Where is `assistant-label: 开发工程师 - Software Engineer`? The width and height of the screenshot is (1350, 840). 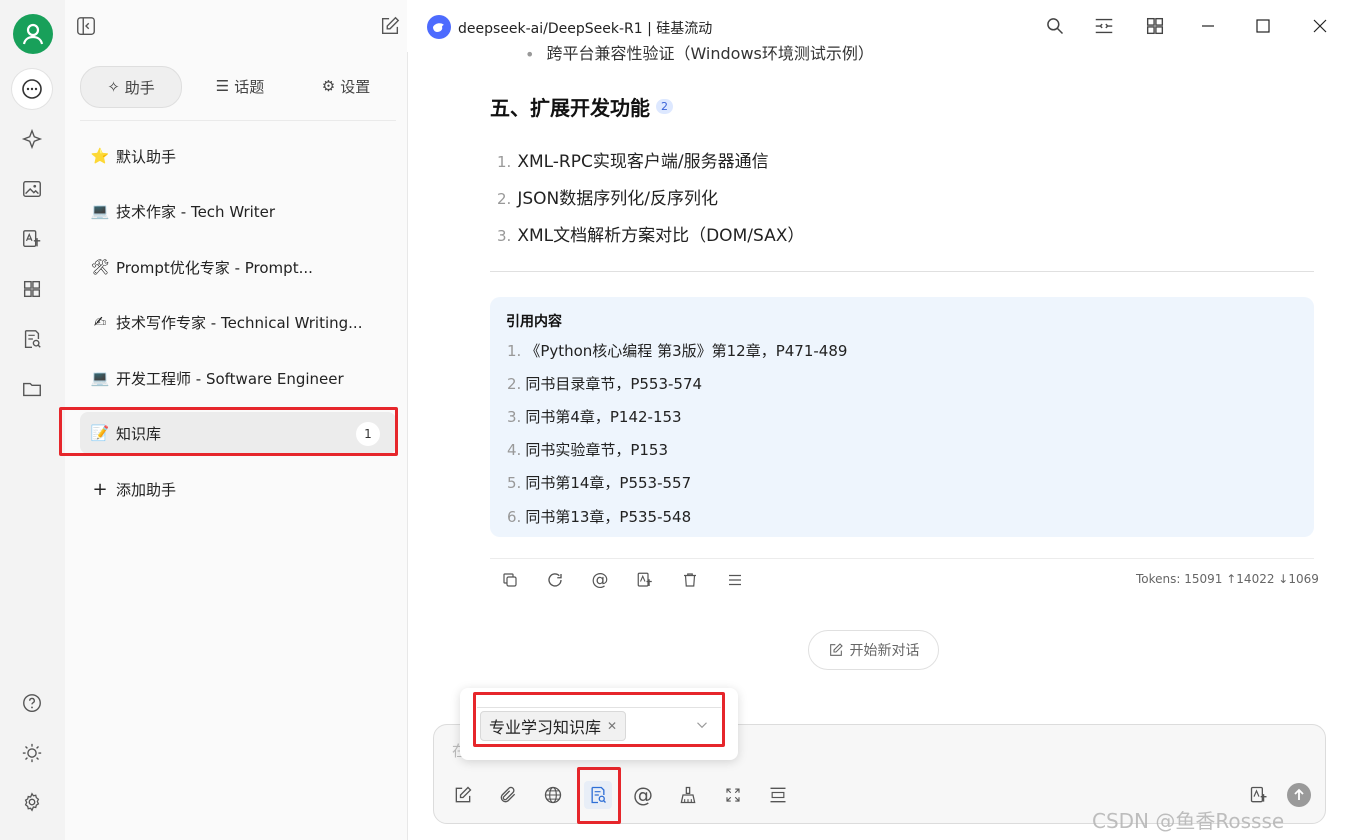 assistant-label: 开发工程师 - Software Engineer is located at coordinates (230, 378).